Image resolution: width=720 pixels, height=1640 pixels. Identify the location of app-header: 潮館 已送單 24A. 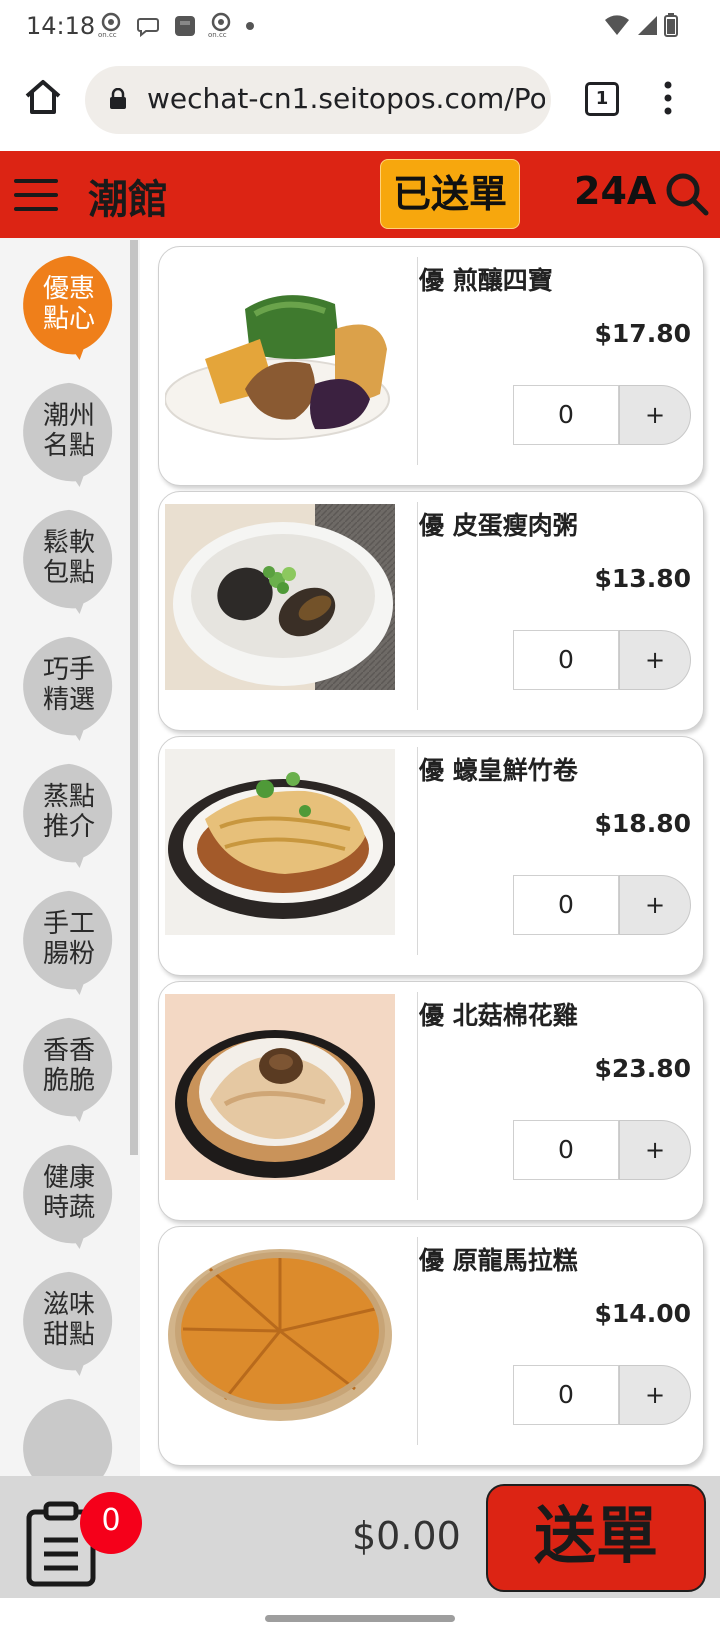
(360, 194).